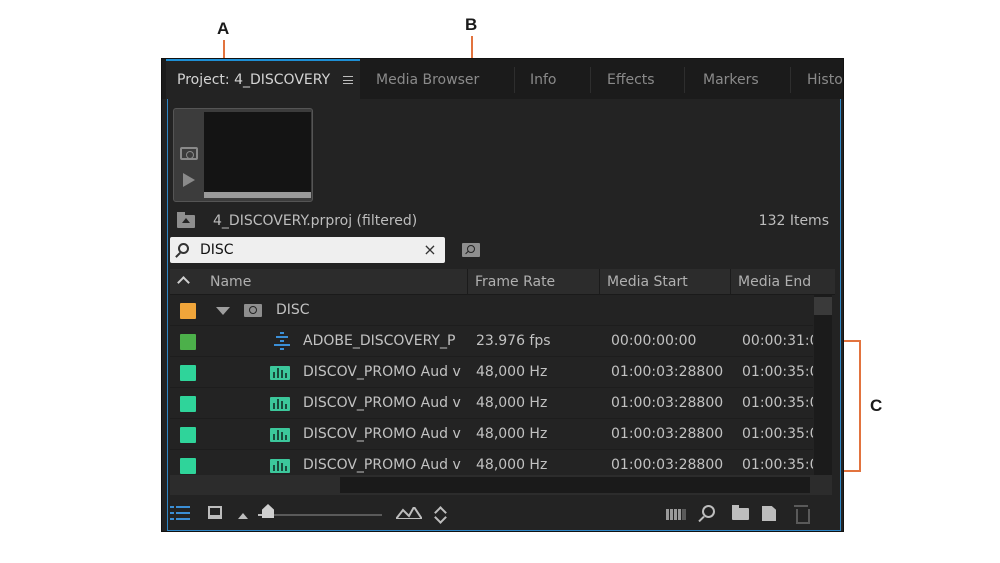 This screenshot has height=563, width=1000. What do you see at coordinates (876, 405) in the screenshot?
I see `callout-c-label: C` at bounding box center [876, 405].